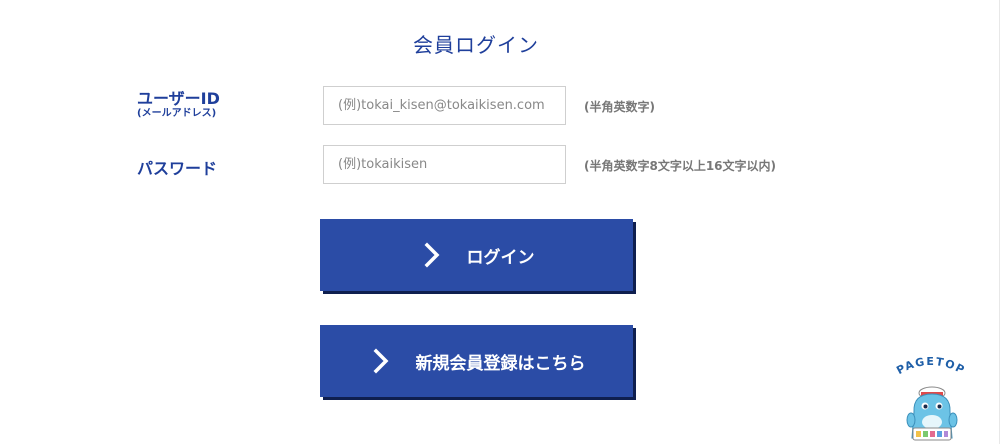 Image resolution: width=1000 pixels, height=444 pixels. What do you see at coordinates (680, 166) in the screenshot?
I see `password-hint: (半角英数字8文字以上16文字以内)` at bounding box center [680, 166].